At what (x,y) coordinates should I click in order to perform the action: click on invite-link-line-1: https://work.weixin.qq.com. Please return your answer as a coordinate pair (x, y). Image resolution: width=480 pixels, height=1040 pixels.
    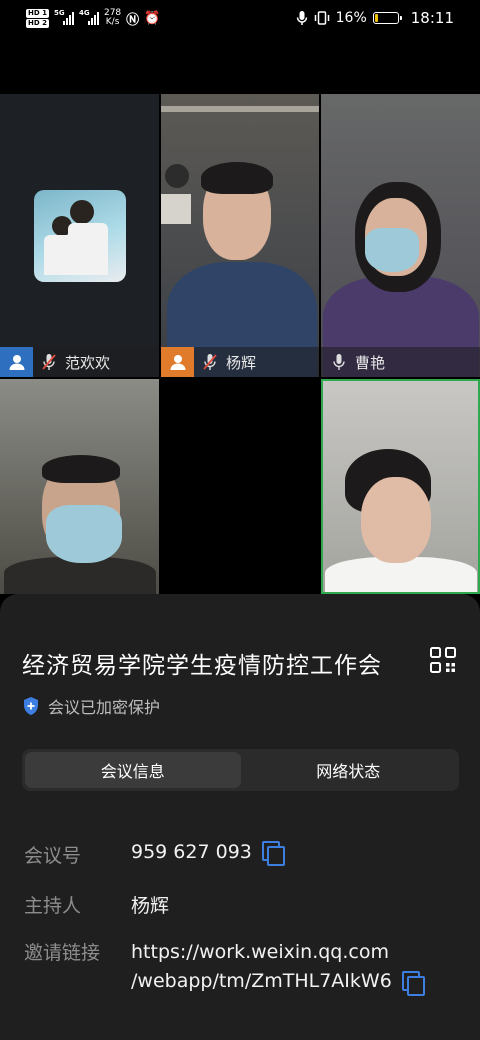
    Looking at the image, I should click on (260, 952).